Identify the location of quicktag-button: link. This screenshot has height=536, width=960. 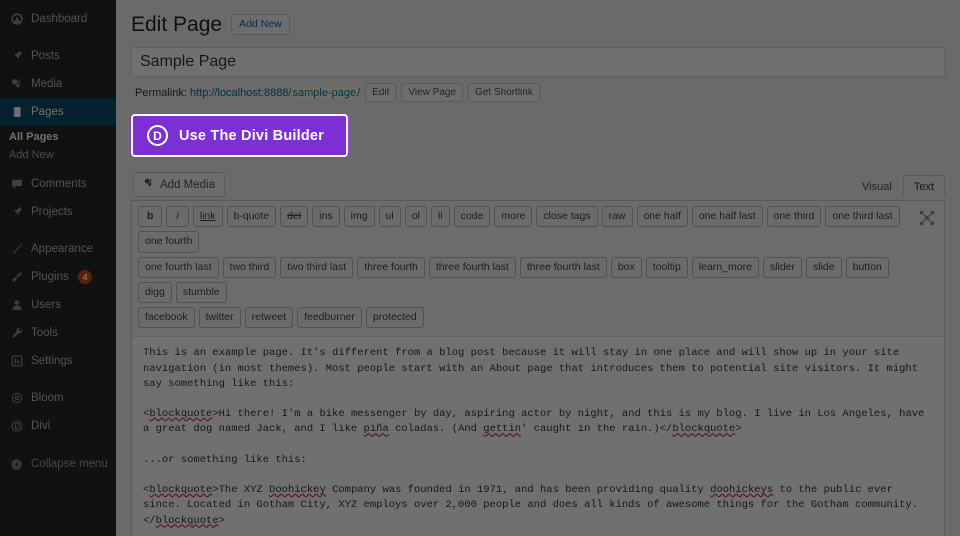
(207, 217).